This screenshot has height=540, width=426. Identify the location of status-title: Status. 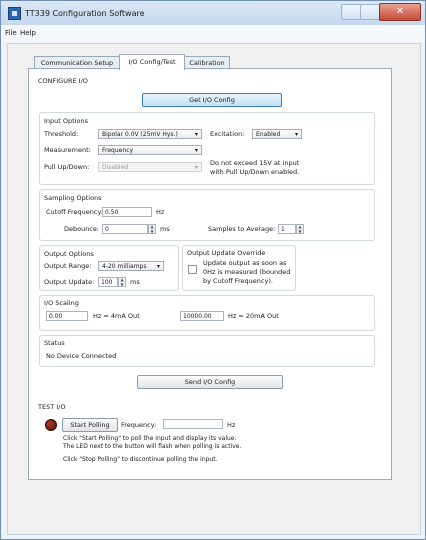
(54, 343).